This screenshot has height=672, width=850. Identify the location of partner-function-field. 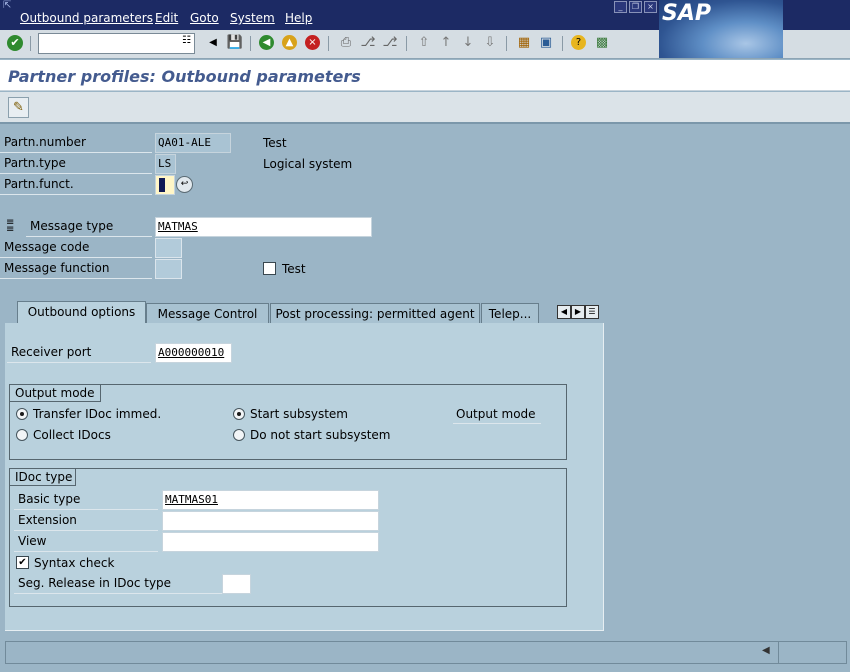
(165, 185).